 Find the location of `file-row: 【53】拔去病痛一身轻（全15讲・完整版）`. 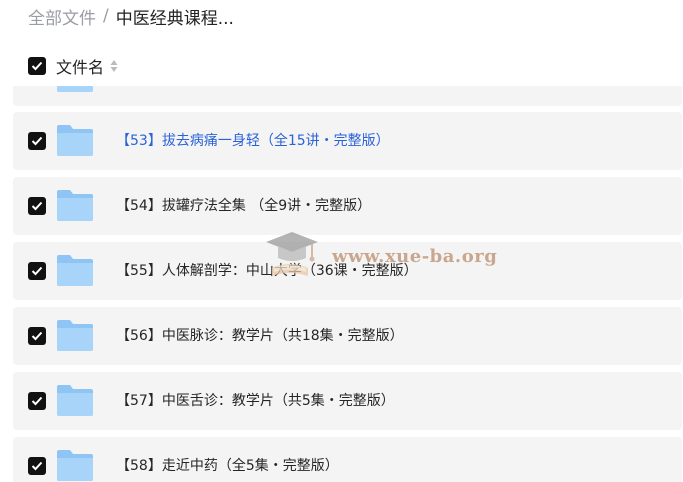

file-row: 【53】拔去病痛一身轻（全15讲・完整版） is located at coordinates (347, 141).